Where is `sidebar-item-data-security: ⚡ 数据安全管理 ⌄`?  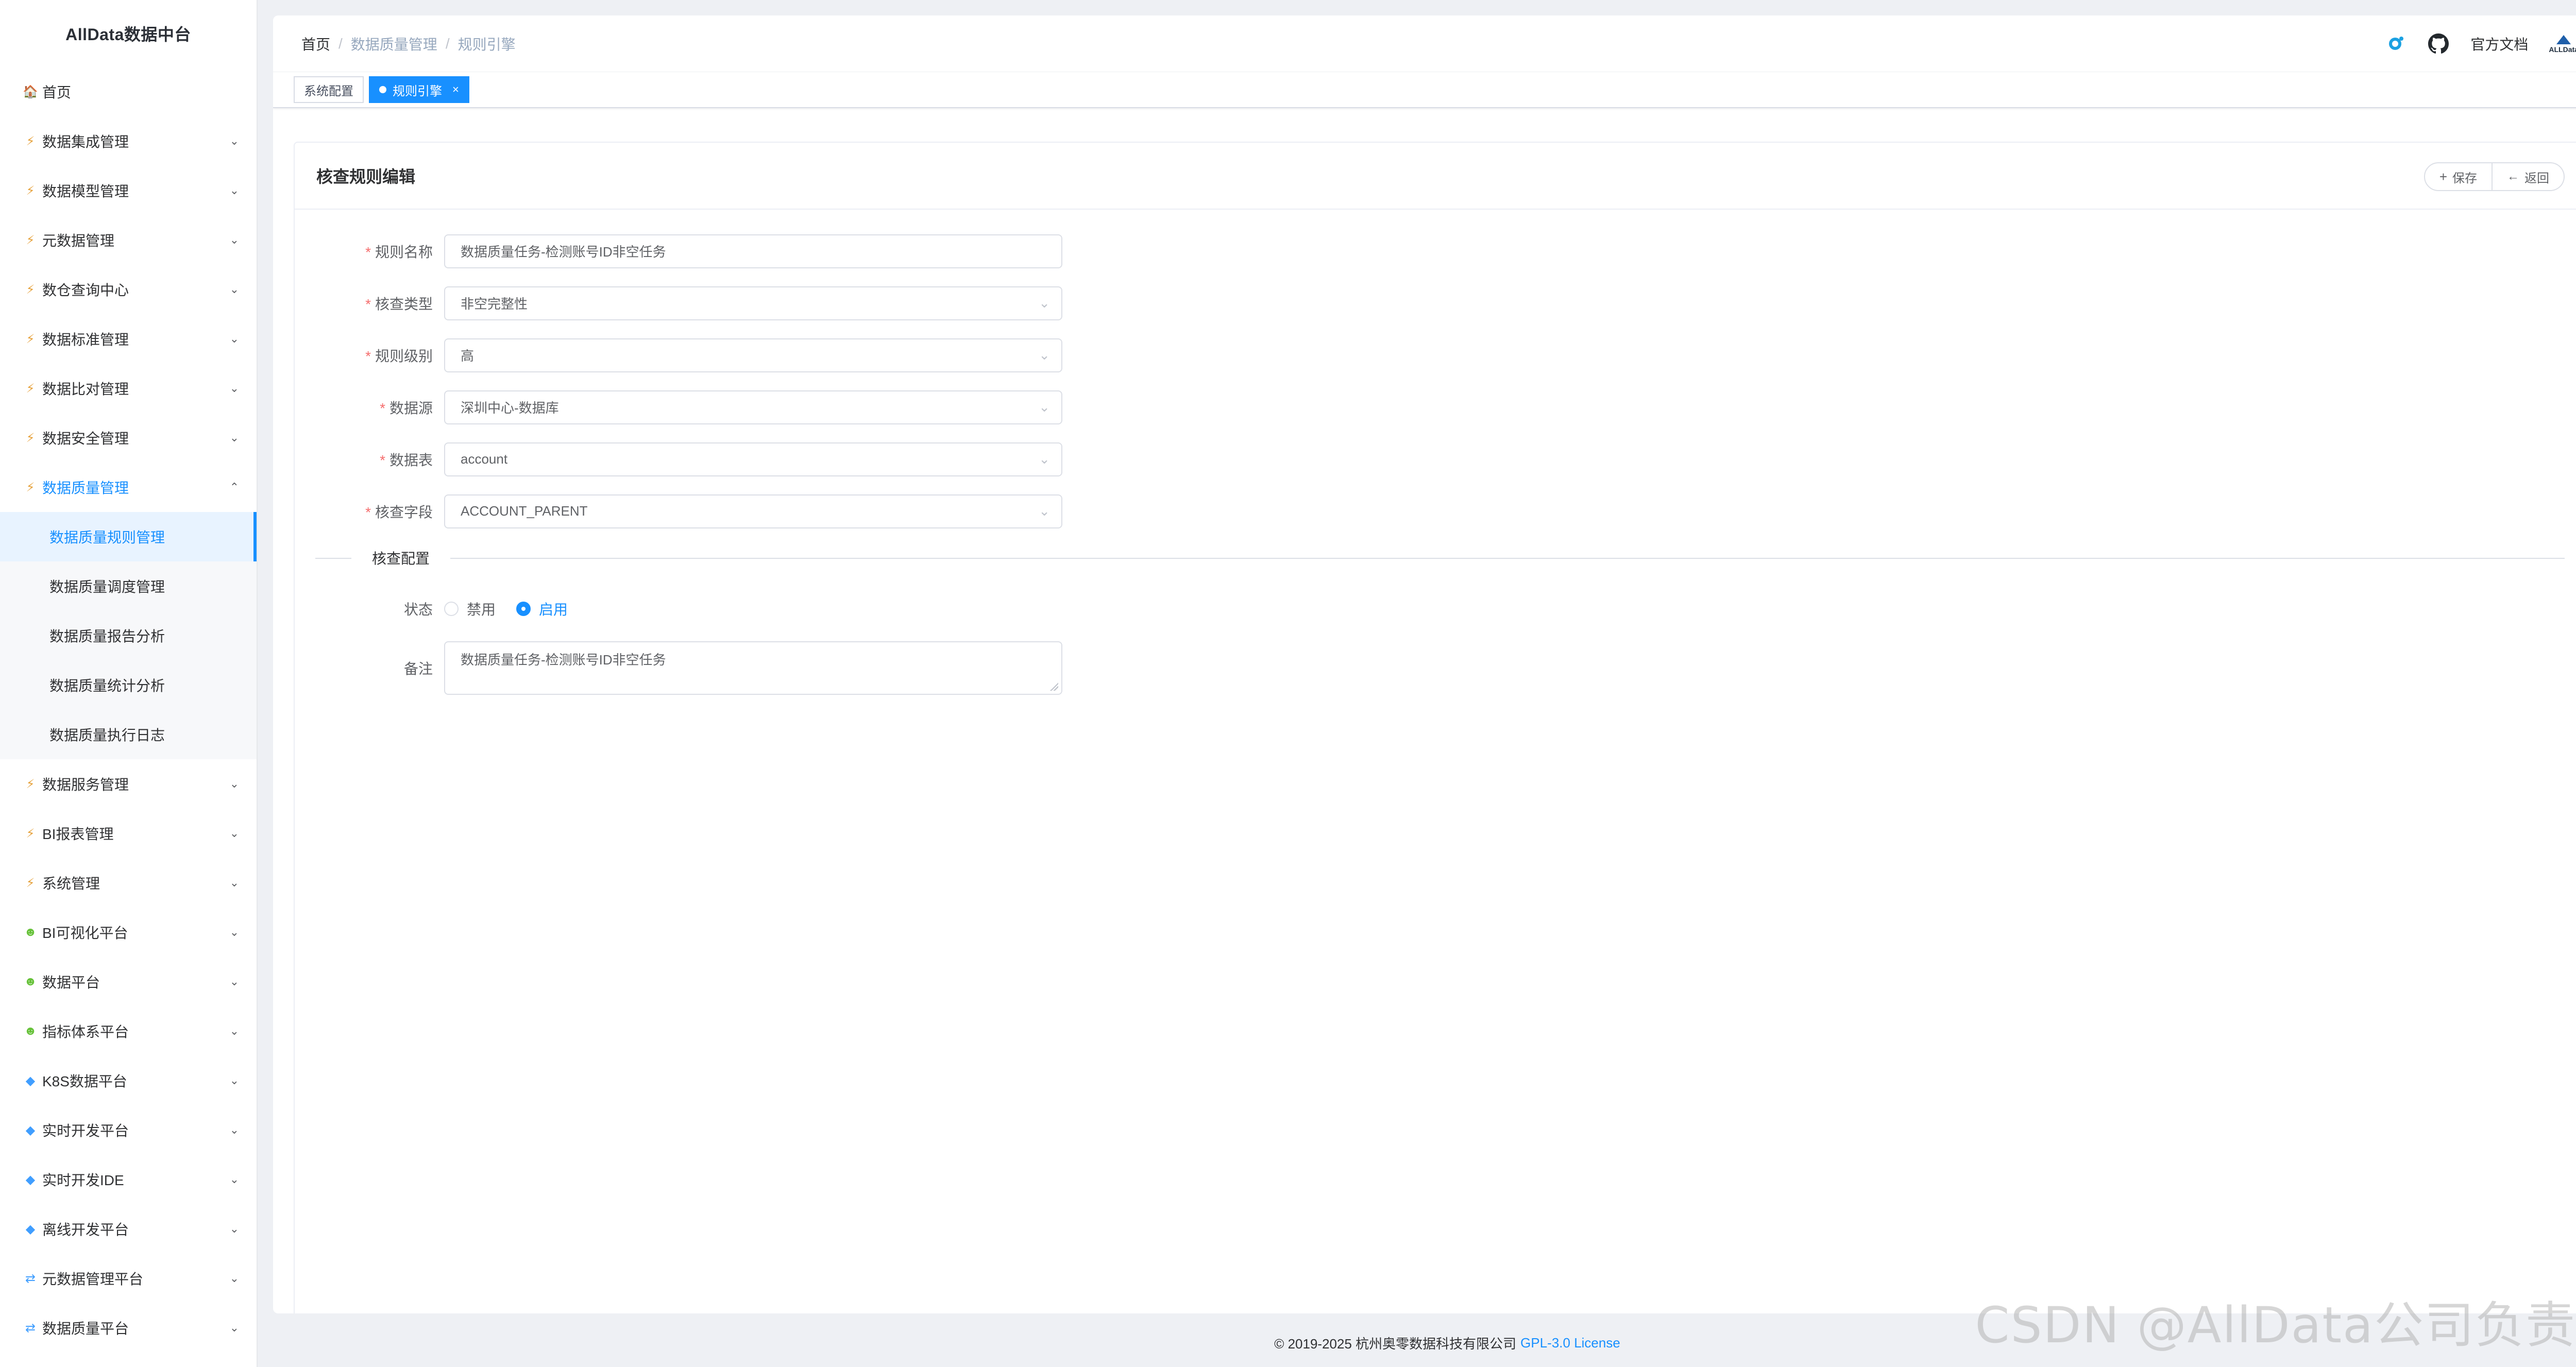
sidebar-item-data-security: ⚡ 数据安全管理 ⌄ is located at coordinates (128, 438).